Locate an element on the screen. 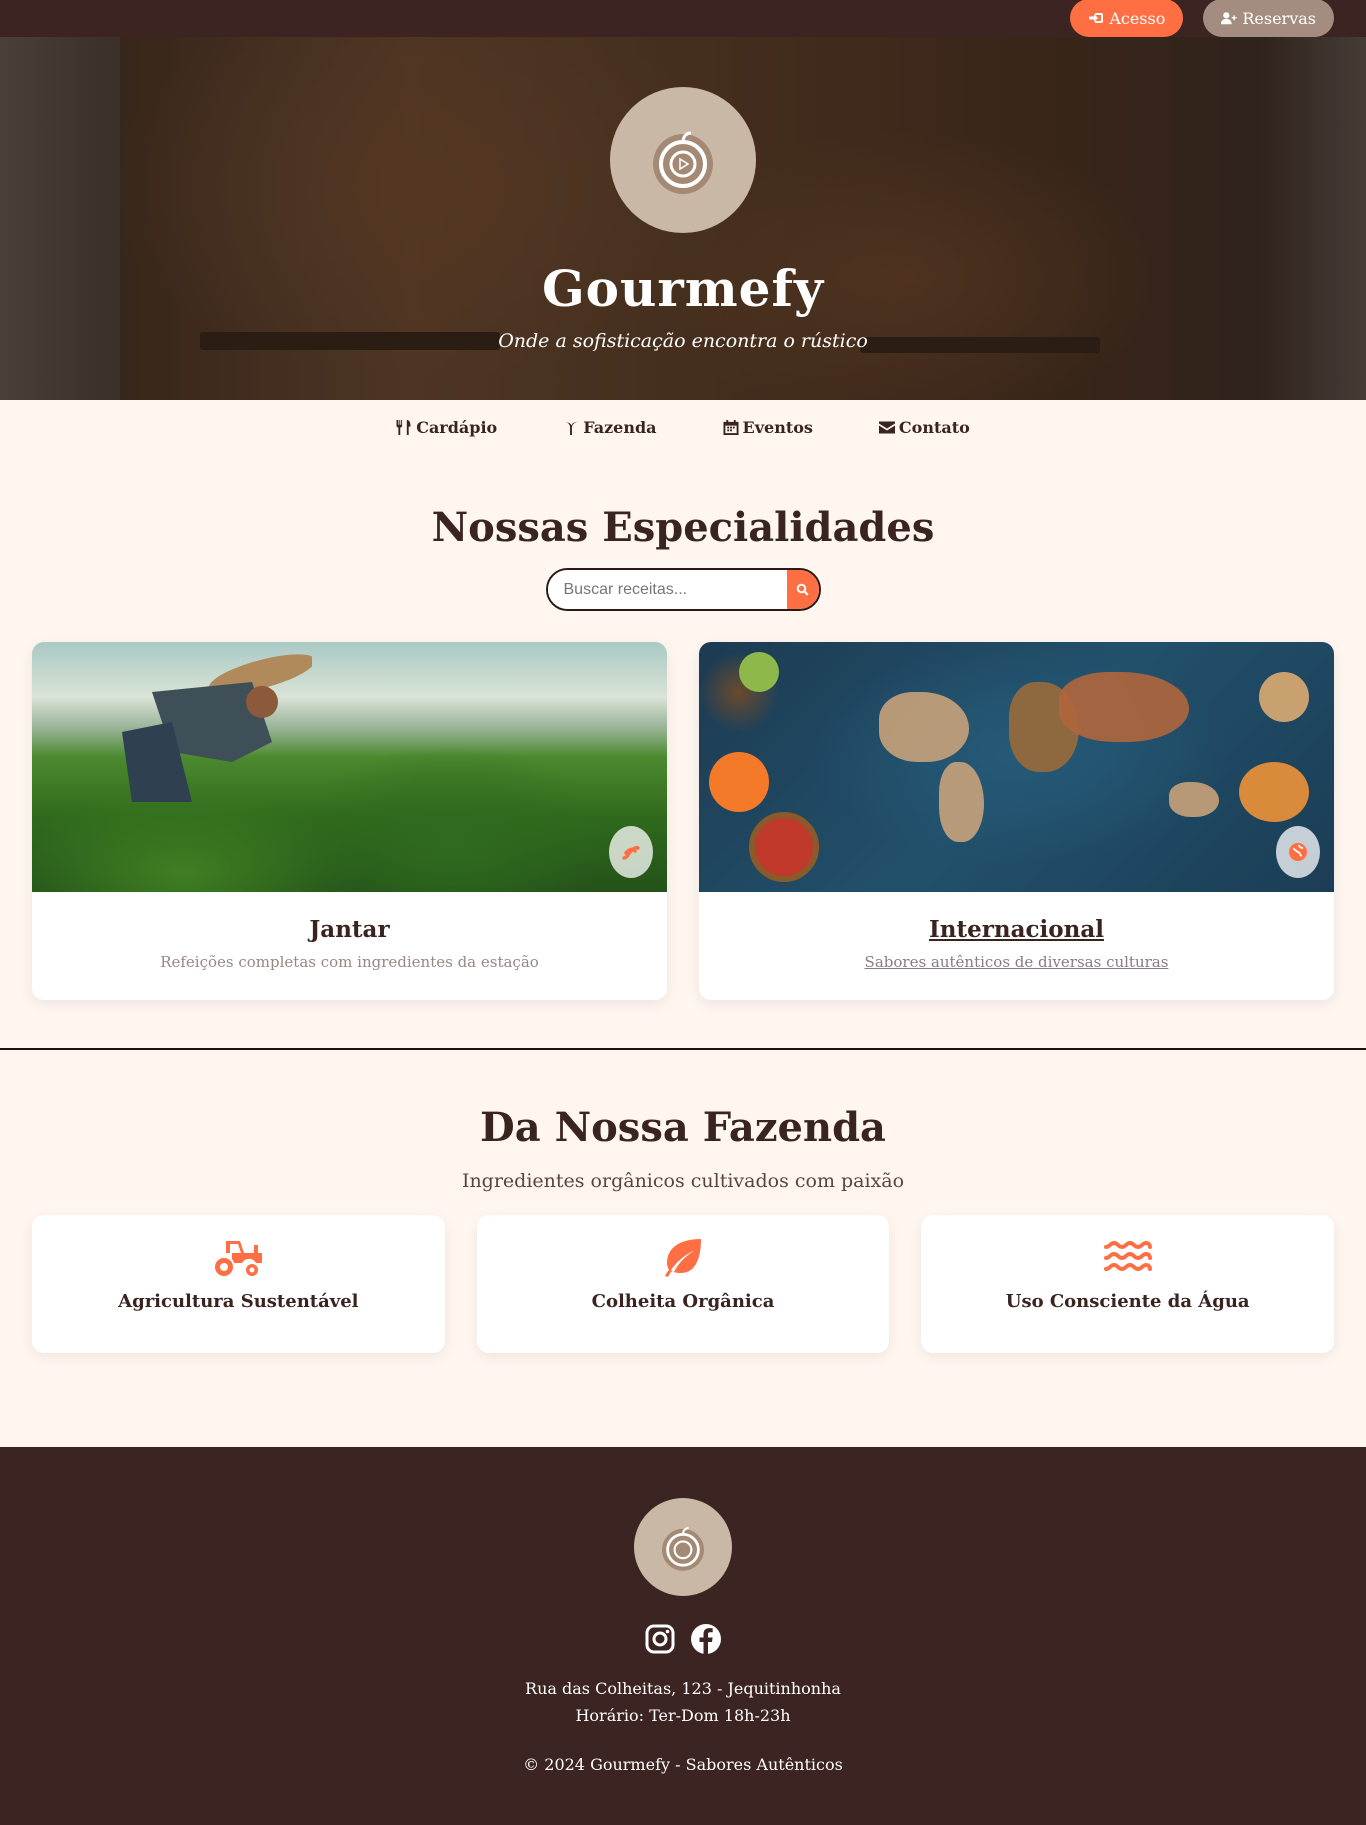 The height and width of the screenshot is (1825, 1366). facebook-icon is located at coordinates (706, 1639).